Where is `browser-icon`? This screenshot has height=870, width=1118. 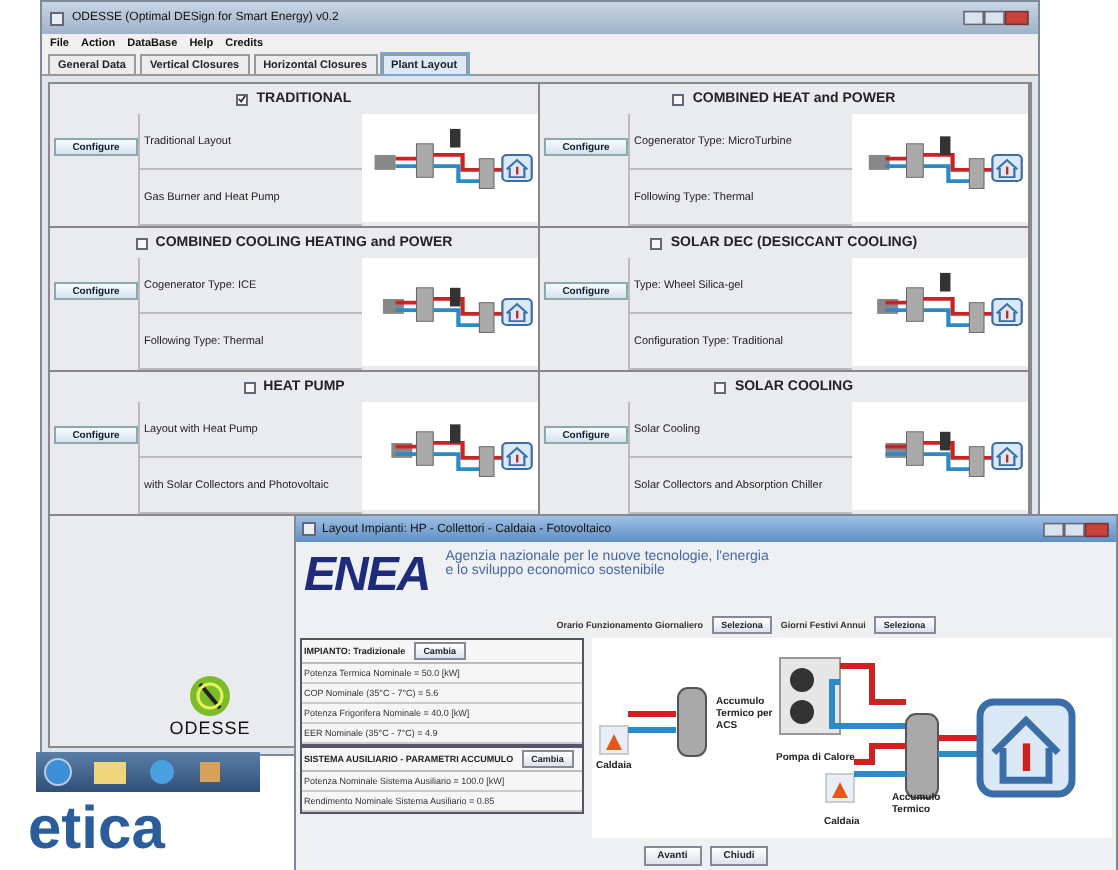 browser-icon is located at coordinates (162, 772).